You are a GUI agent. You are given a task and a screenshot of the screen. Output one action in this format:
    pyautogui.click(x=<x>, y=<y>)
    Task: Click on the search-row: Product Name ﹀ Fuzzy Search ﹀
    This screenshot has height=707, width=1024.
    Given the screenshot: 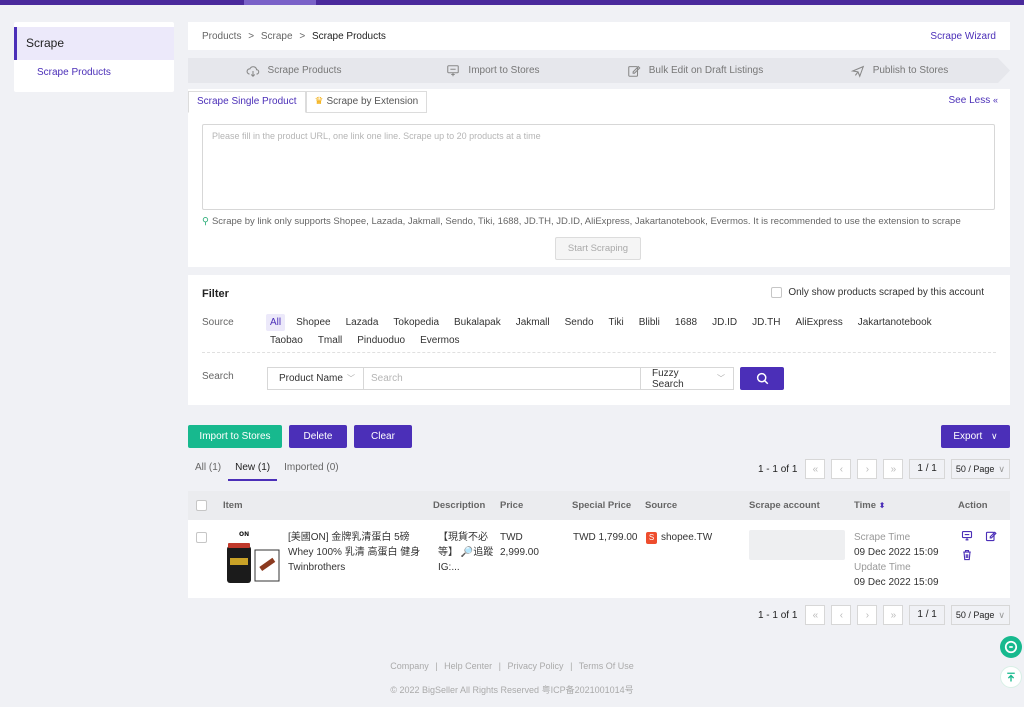 What is the action you would take?
    pyautogui.click(x=525, y=378)
    